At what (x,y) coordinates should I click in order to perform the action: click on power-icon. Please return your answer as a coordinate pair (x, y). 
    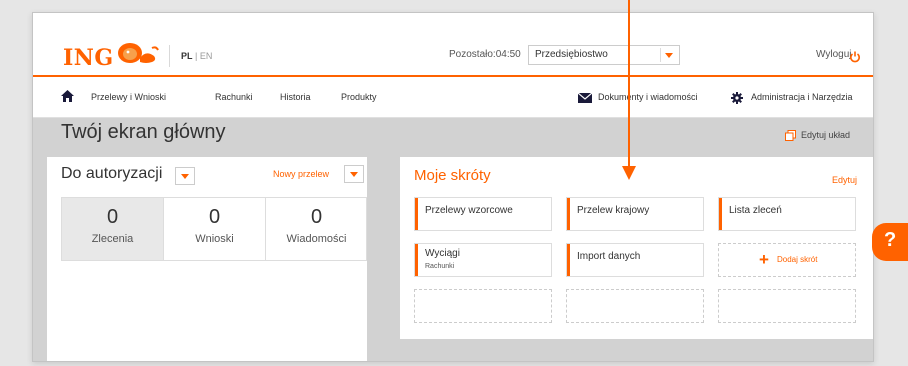
    Looking at the image, I should click on (855, 57).